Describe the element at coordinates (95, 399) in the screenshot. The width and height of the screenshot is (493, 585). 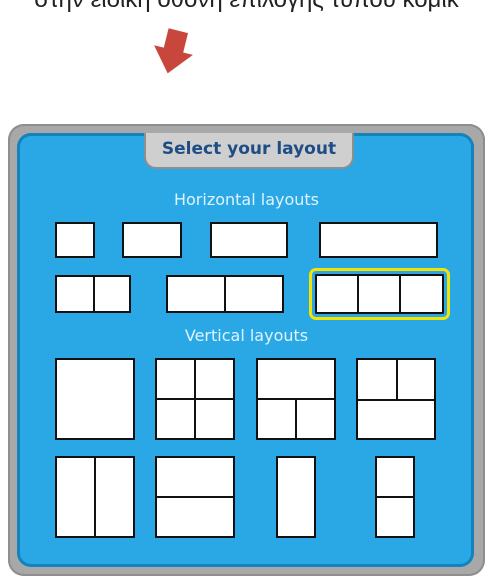
I see `layout-option-1-panel-square` at that location.